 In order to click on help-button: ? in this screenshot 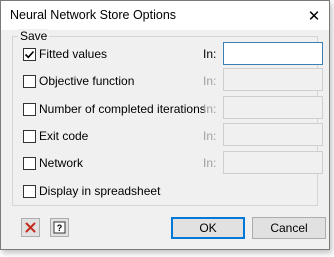, I will do `click(59, 227)`.